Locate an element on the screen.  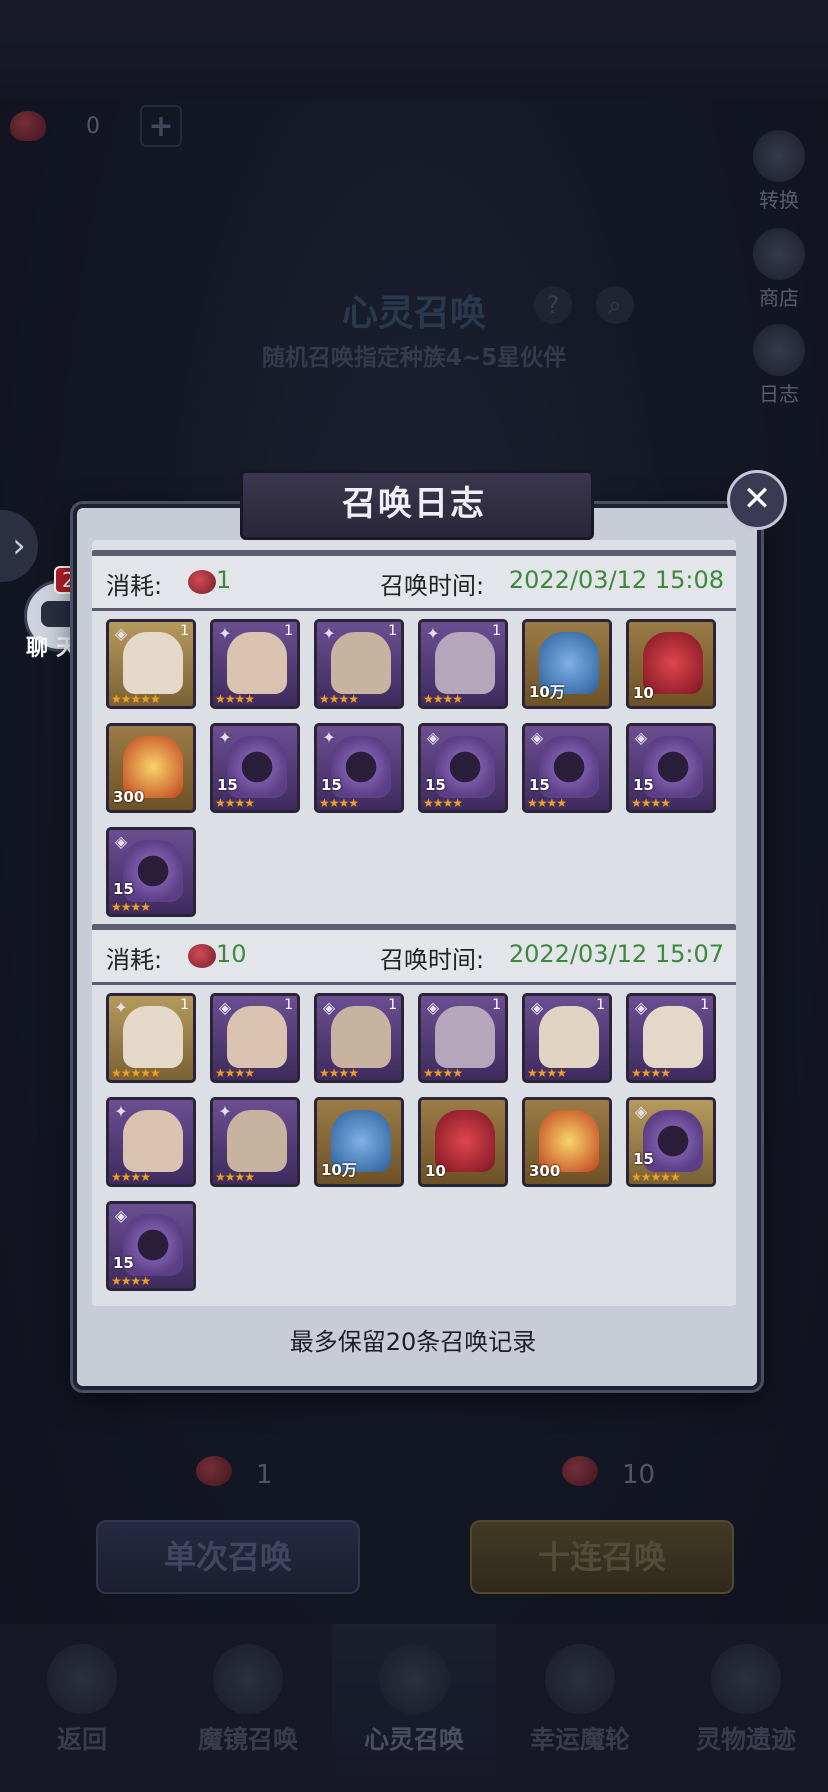
log-limit-note: 最多保留20条召唤记录 is located at coordinates (413, 1342).